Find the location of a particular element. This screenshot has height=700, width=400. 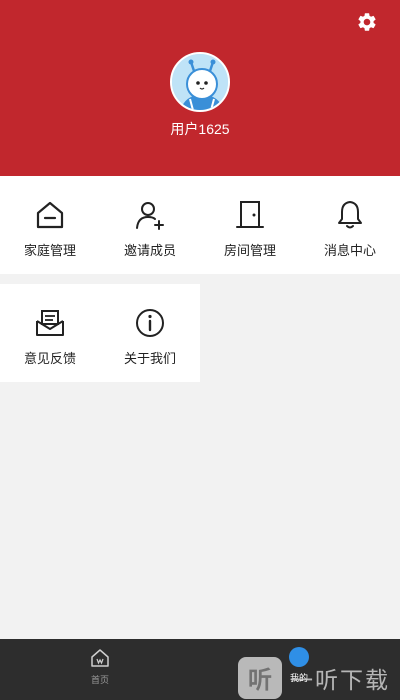

menu-item-feedback: 意见反馈 is located at coordinates (50, 333).